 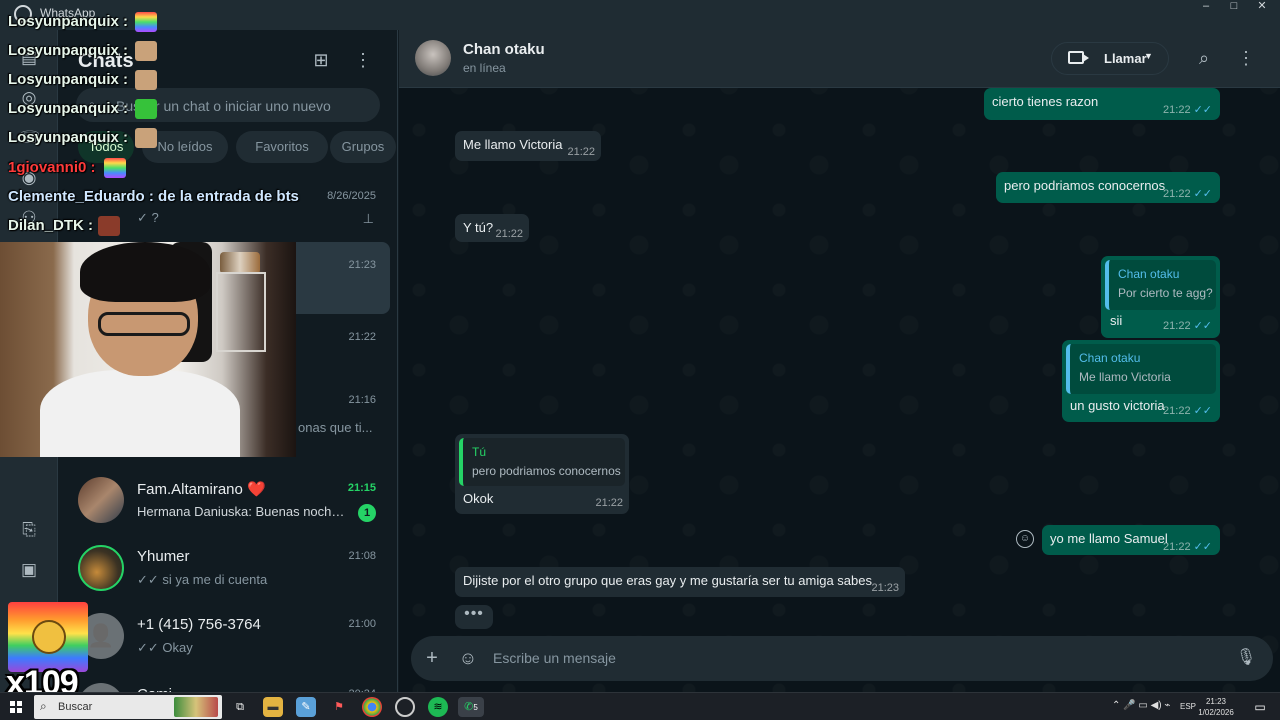 What do you see at coordinates (306, 707) in the screenshot?
I see `notes-app-icon: ✎` at bounding box center [306, 707].